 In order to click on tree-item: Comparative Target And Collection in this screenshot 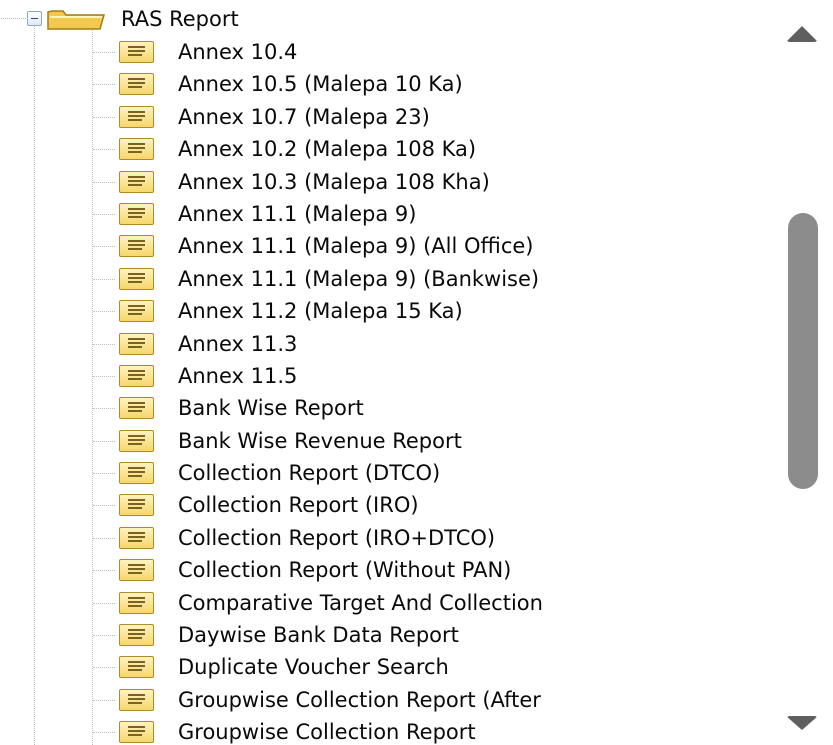, I will do `click(385, 603)`.